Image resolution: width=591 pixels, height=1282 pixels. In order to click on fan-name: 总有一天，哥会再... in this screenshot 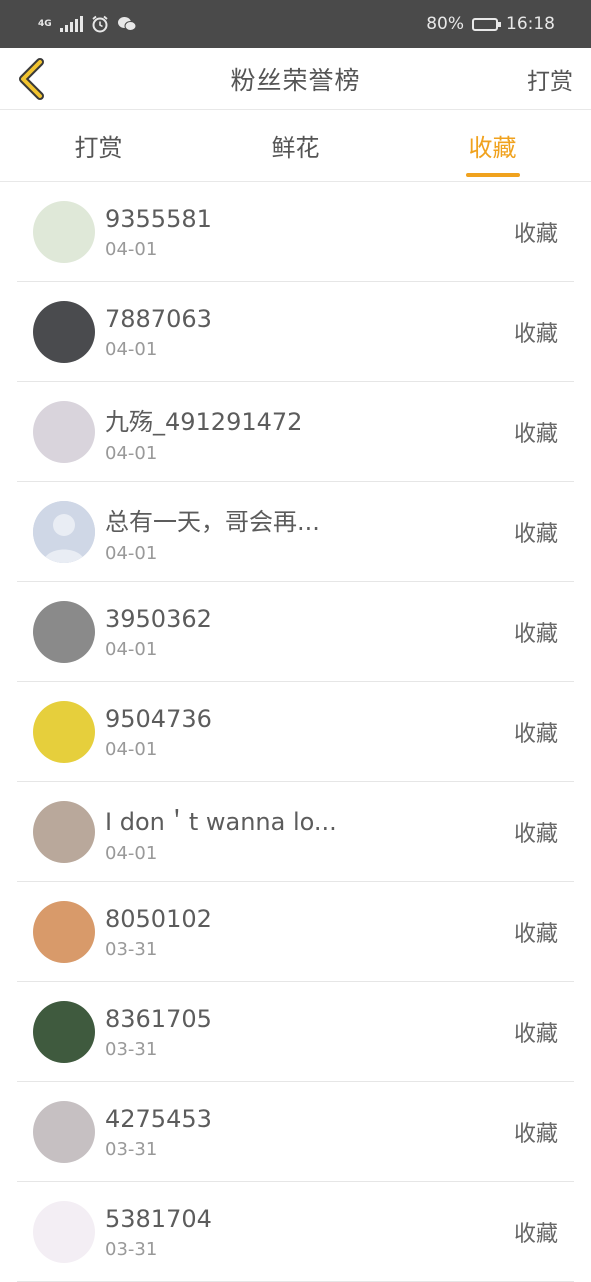, I will do `click(212, 521)`.